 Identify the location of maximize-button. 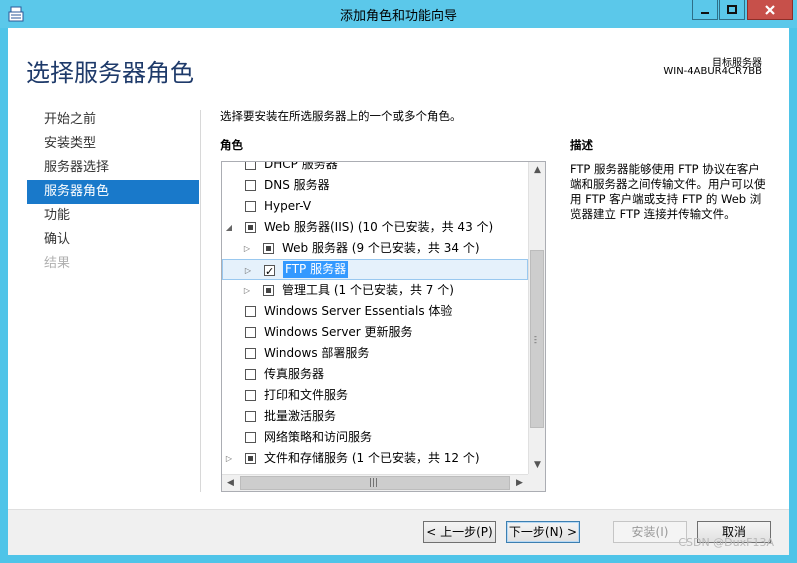
(732, 10).